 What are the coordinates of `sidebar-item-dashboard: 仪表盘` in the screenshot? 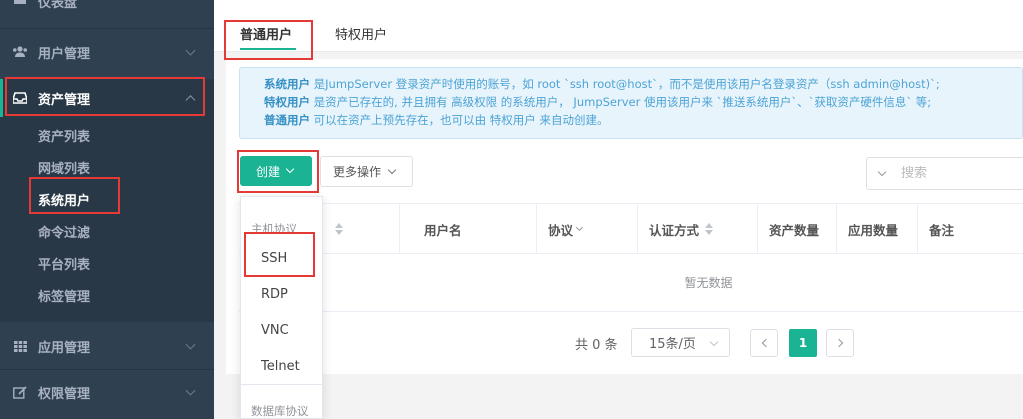 It's located at (107, 7).